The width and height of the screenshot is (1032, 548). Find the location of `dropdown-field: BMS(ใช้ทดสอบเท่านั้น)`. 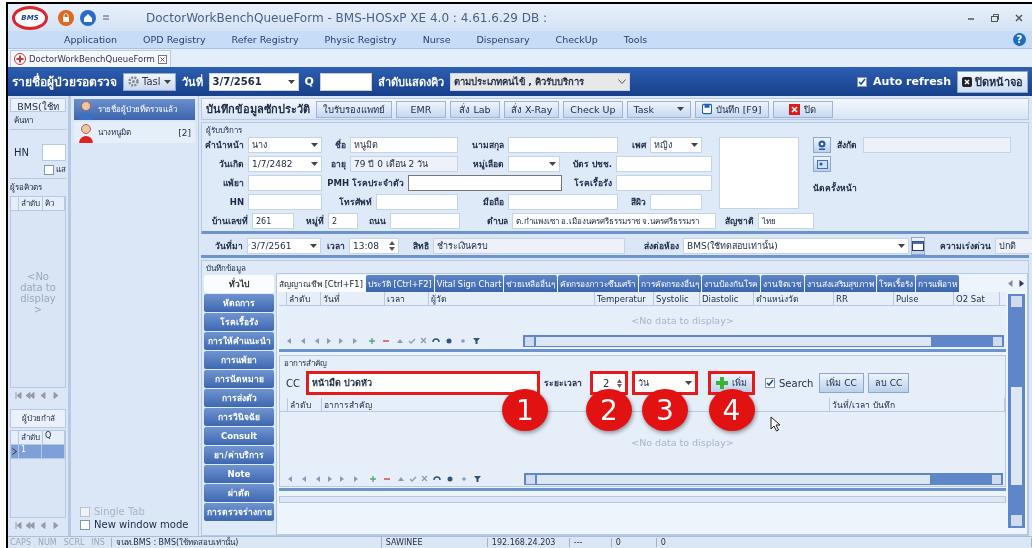

dropdown-field: BMS(ใช้ทดสอบเท่านั้น) is located at coordinates (796, 245).